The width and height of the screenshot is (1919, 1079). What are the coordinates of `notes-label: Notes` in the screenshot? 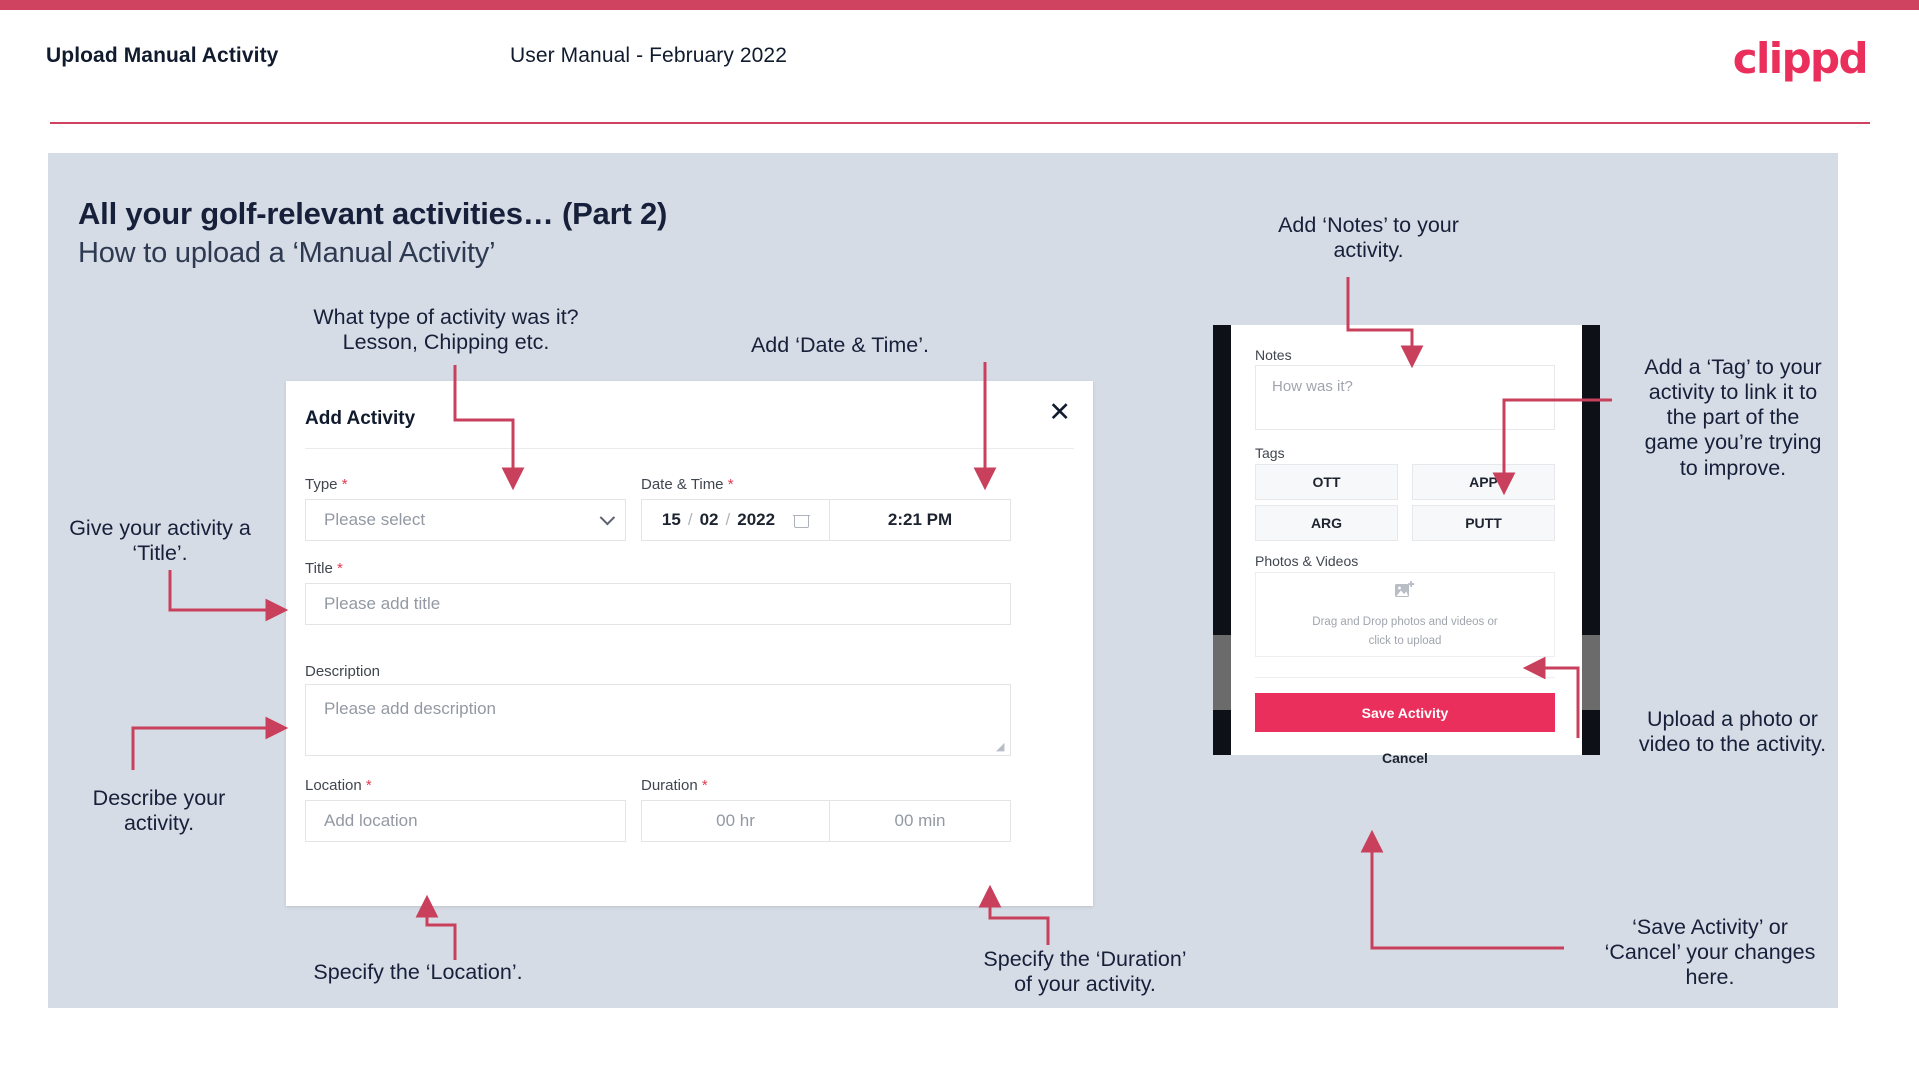 It's located at (1273, 355).